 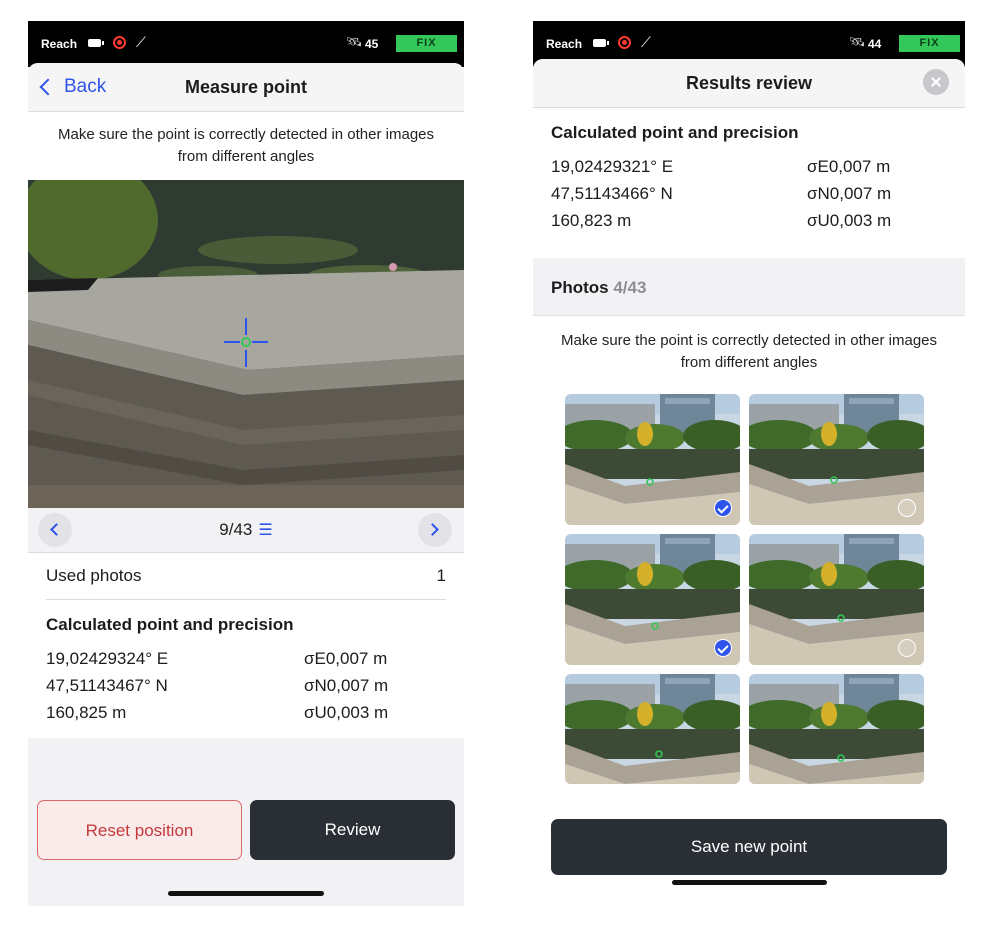 I want to click on satellite-count: 45, so click(x=372, y=44).